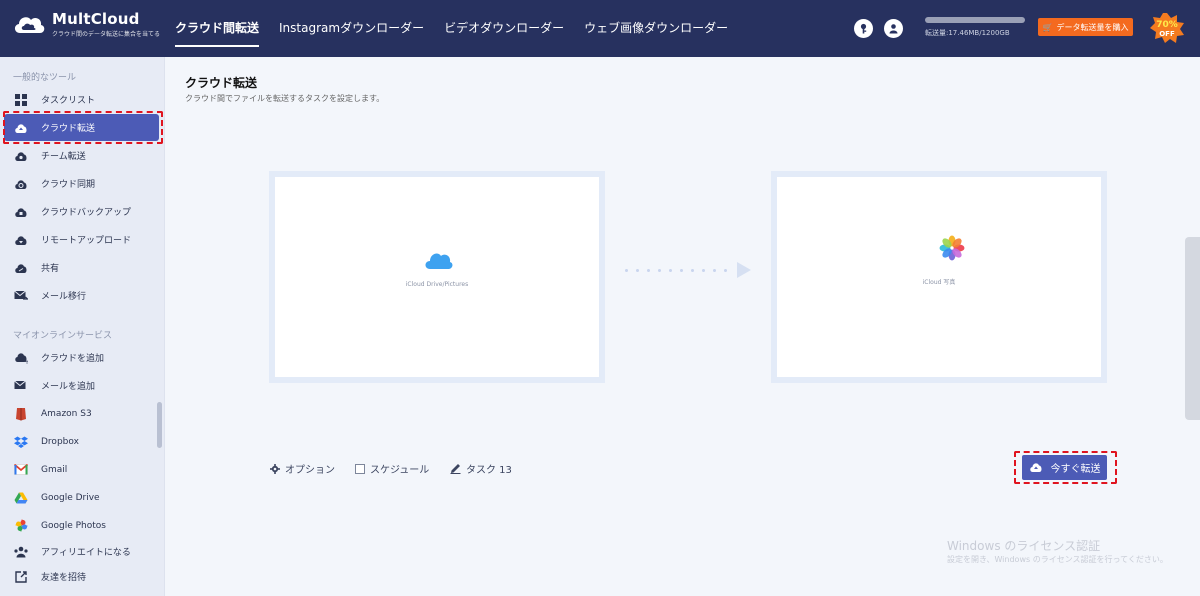 This screenshot has width=1200, height=596. I want to click on usage-bar, so click(975, 20).